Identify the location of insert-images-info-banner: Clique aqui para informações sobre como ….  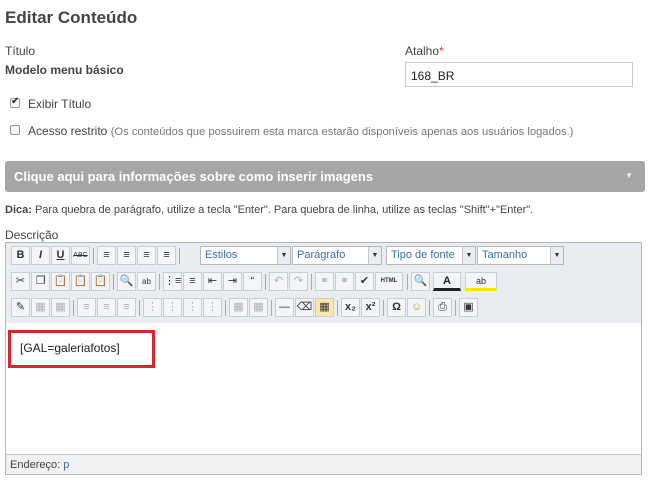
(325, 176).